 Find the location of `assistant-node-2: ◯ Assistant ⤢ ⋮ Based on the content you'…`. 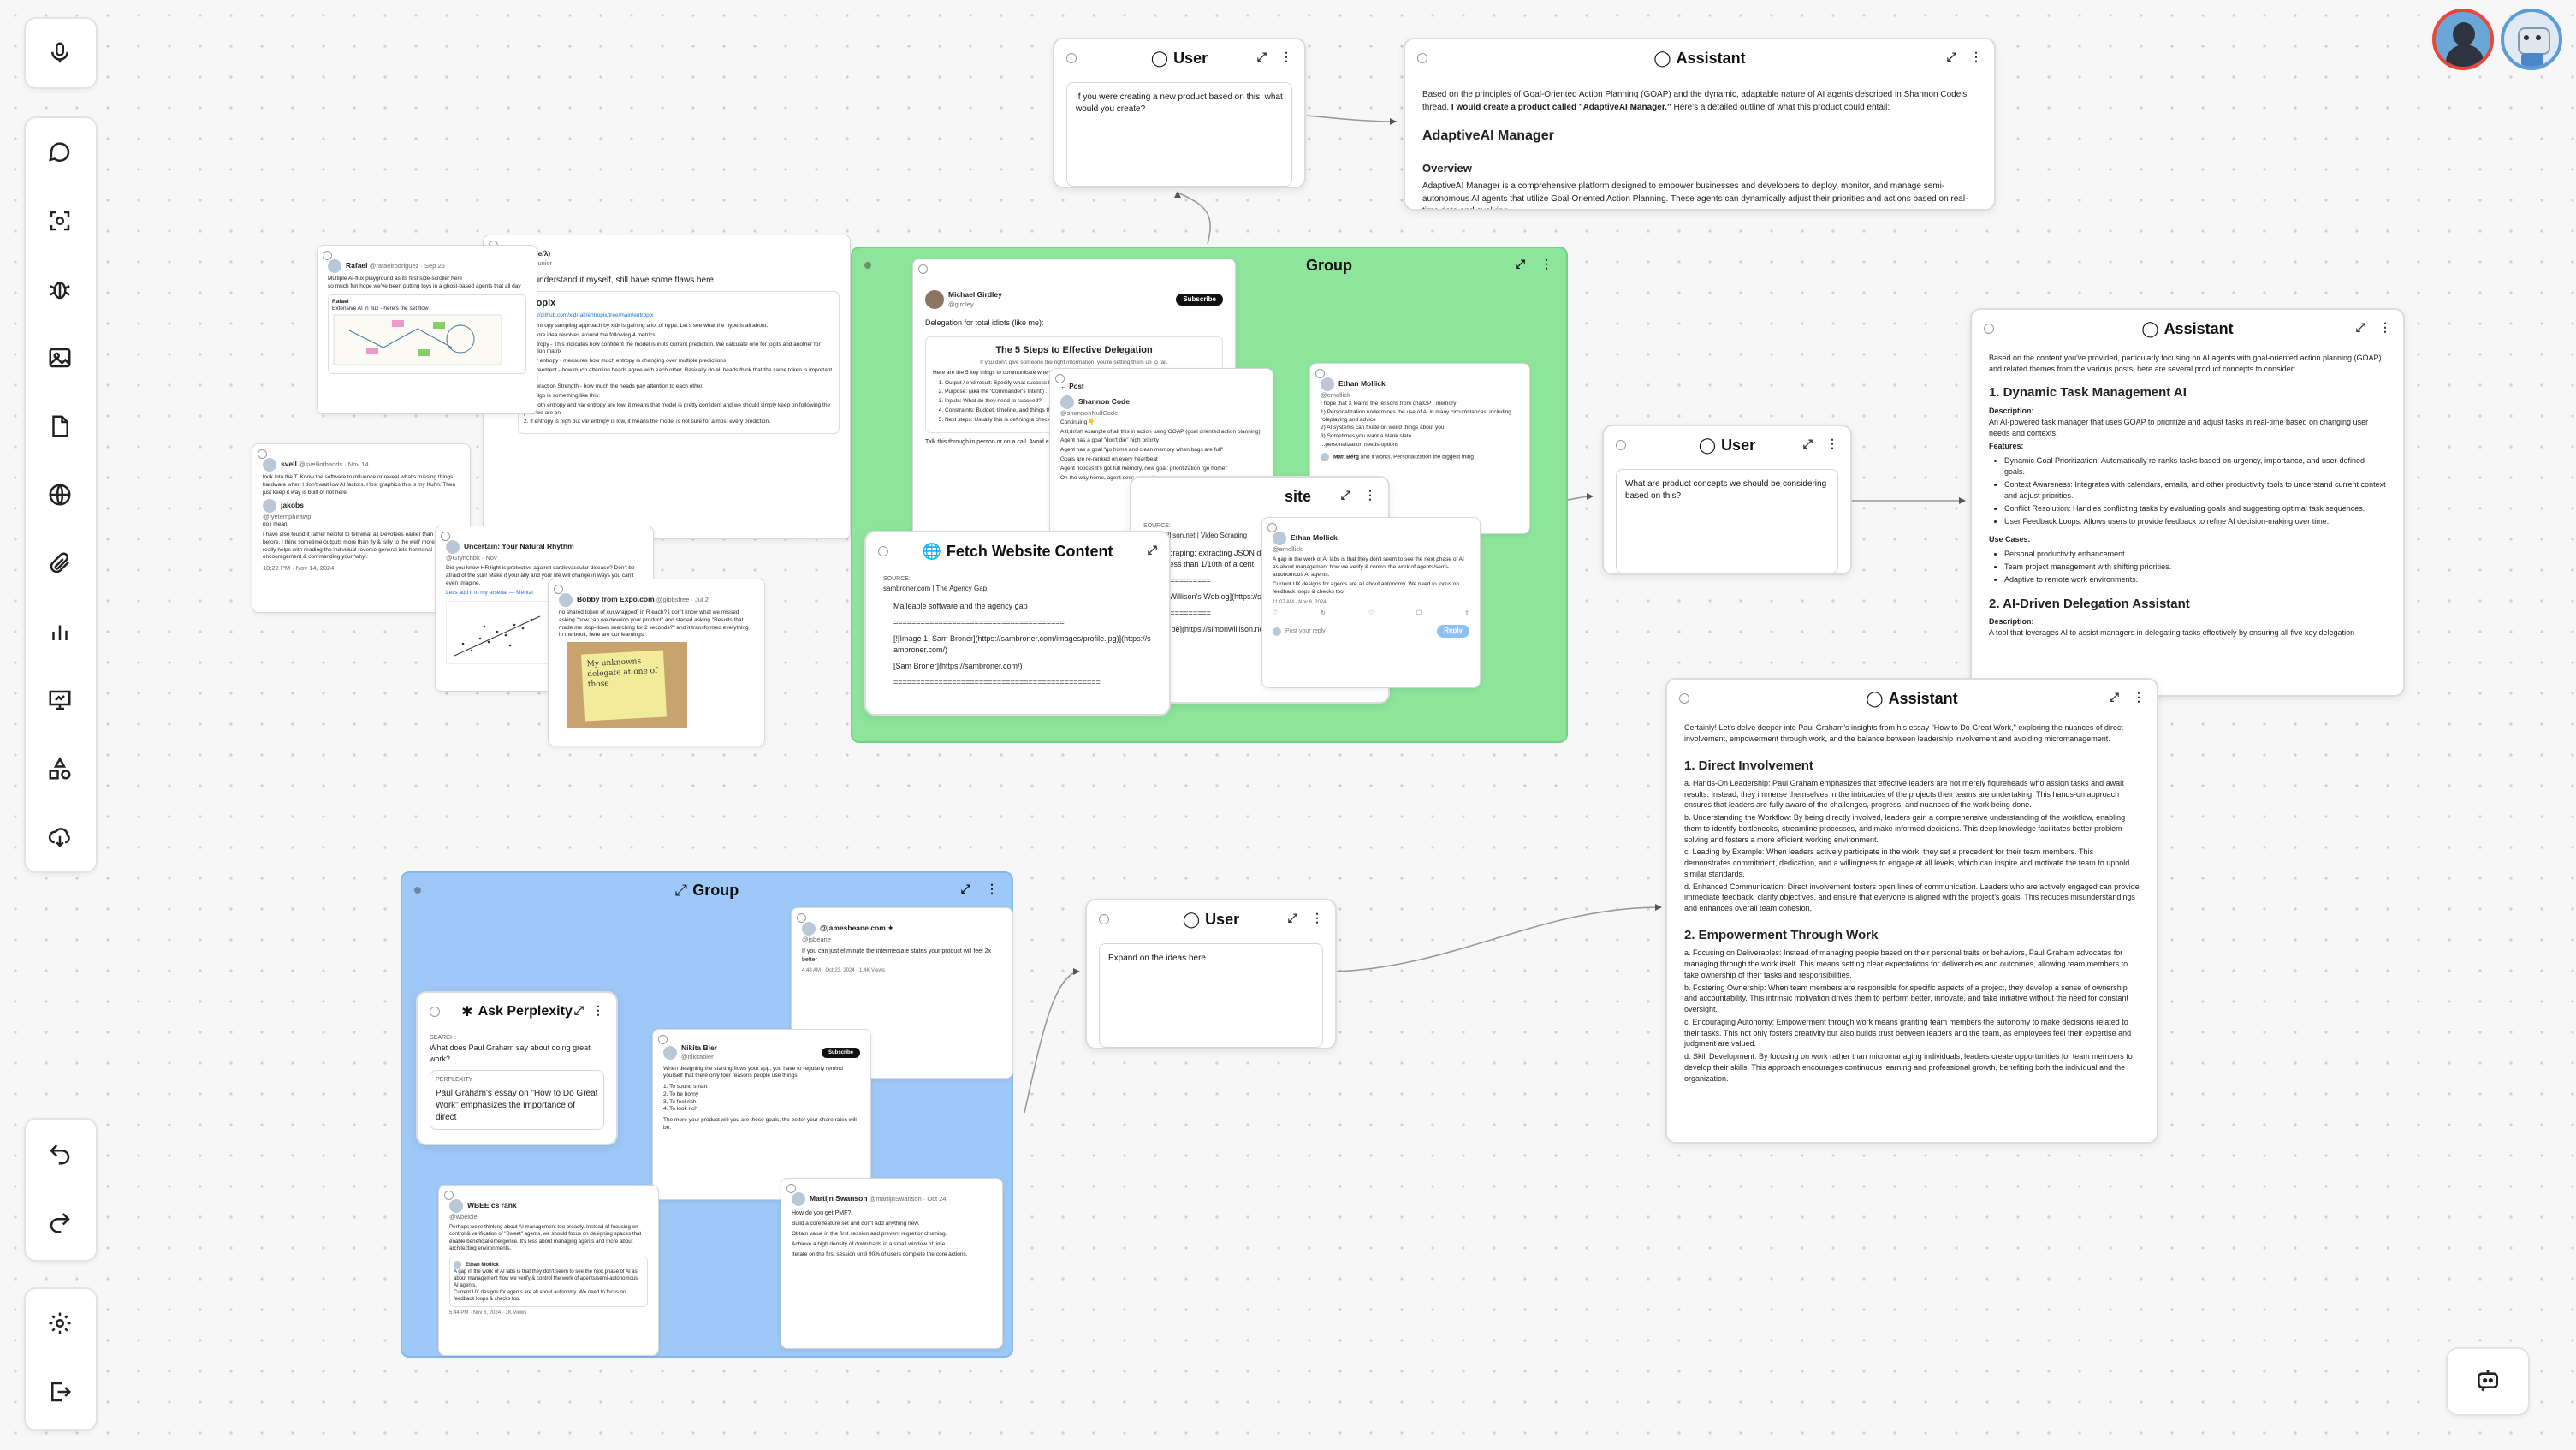

assistant-node-2: ◯ Assistant ⤢ ⋮ Based on the content you'… is located at coordinates (2187, 502).